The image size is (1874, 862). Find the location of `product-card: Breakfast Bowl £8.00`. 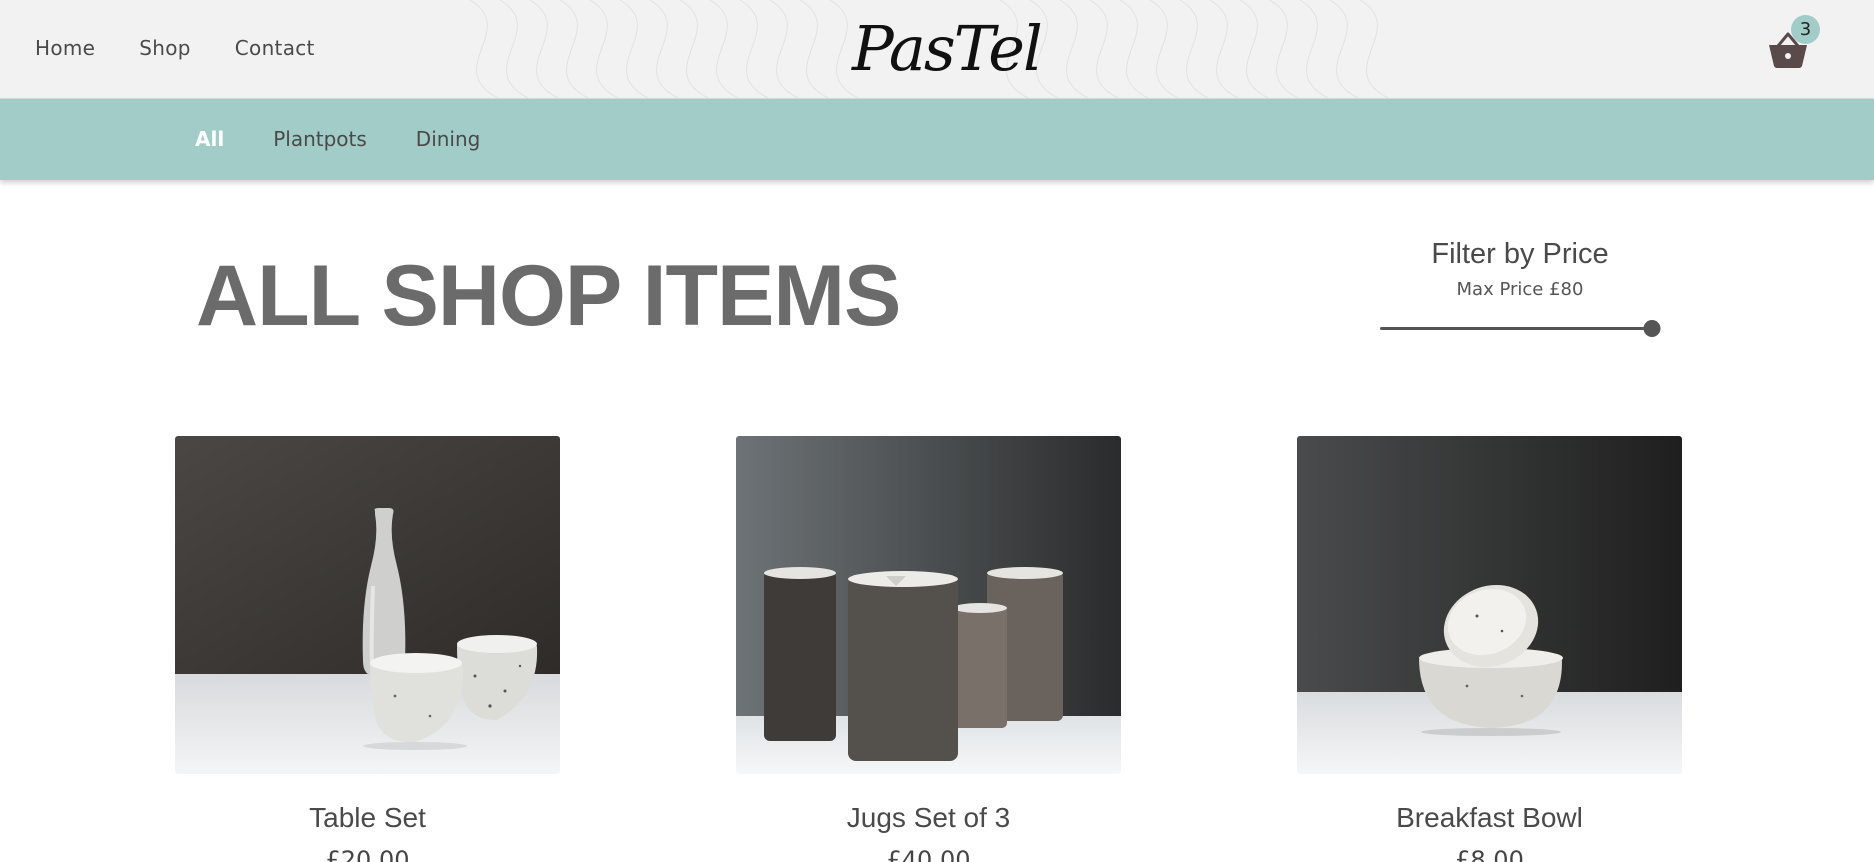

product-card: Breakfast Bowl £8.00 is located at coordinates (1489, 649).